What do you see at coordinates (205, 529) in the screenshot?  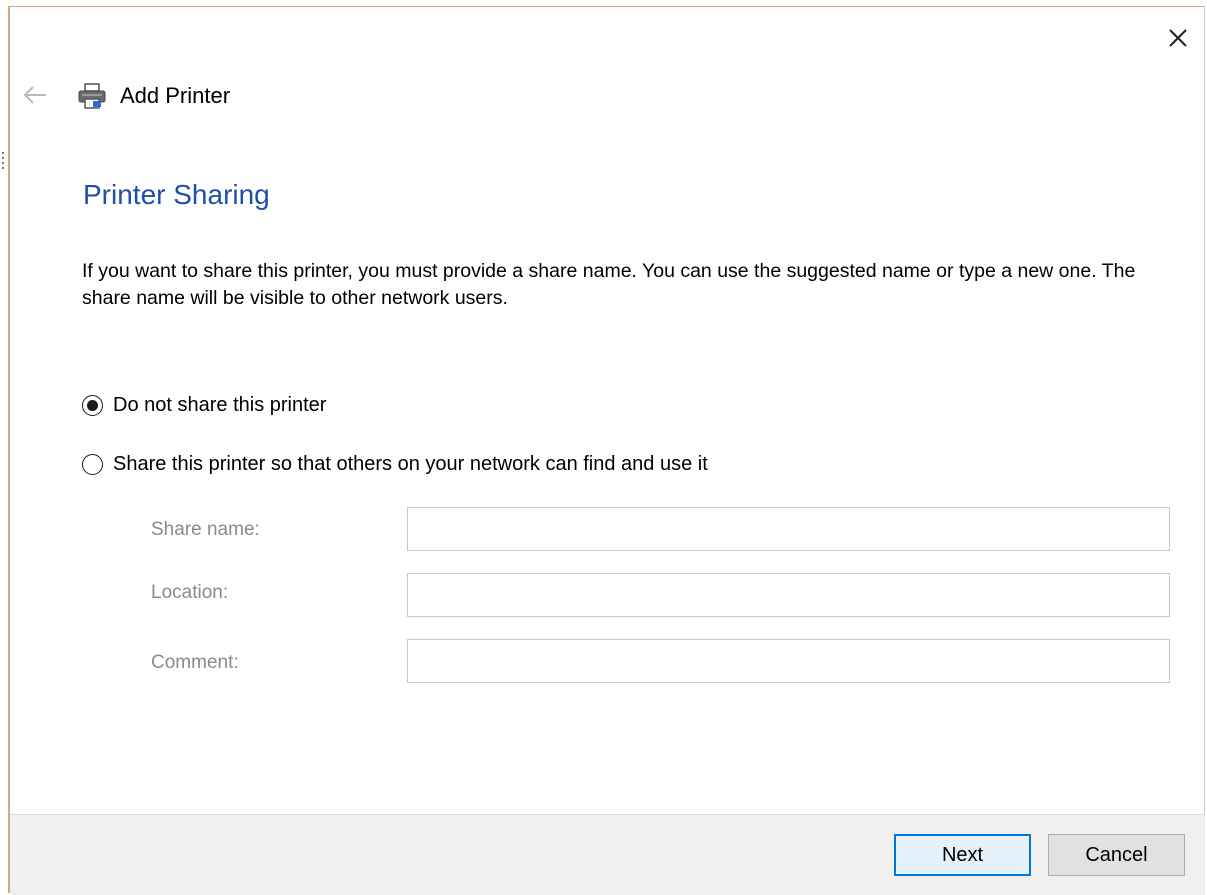 I see `share-name-label: Share name:` at bounding box center [205, 529].